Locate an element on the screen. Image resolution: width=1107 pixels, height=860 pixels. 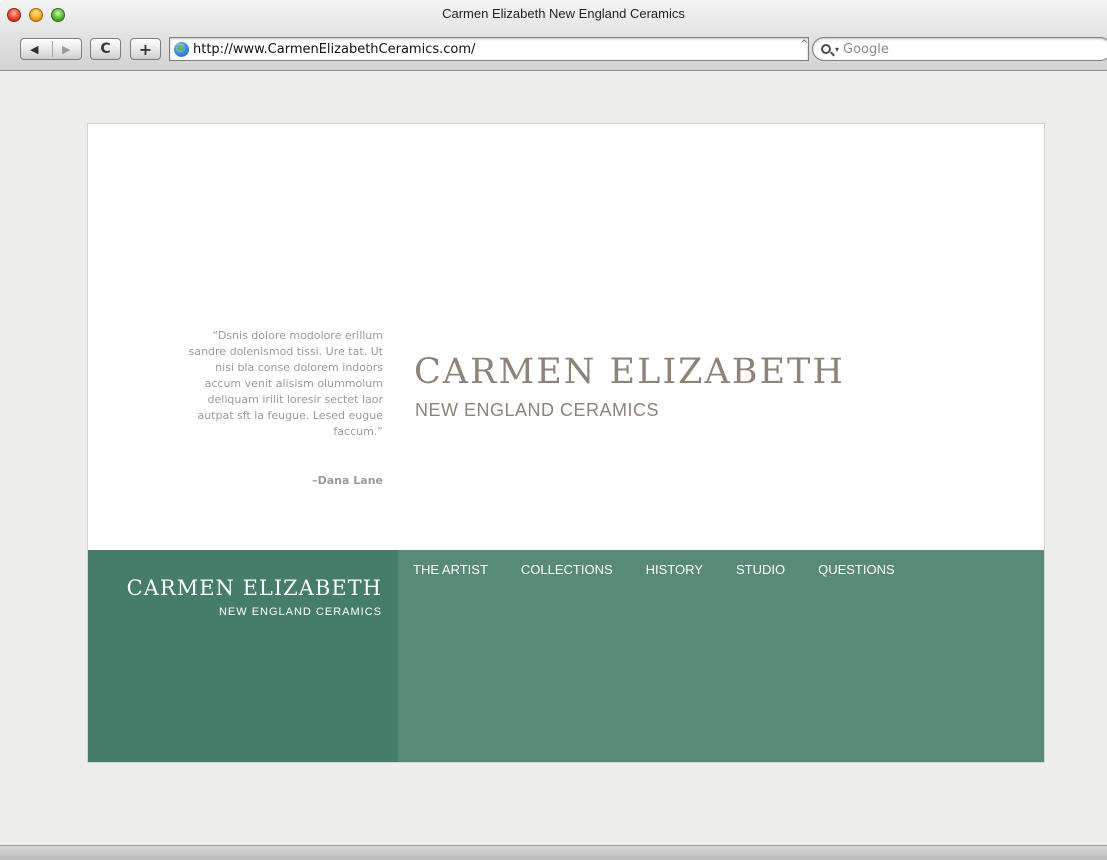
url-text: http://www.CarmenElizabethCeramics.com/ is located at coordinates (334, 49).